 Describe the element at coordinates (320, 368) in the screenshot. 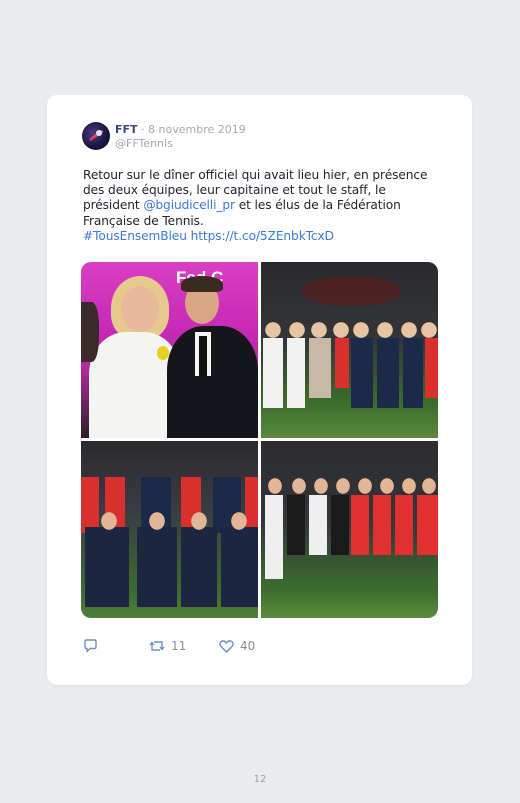

I see `person-beige` at that location.